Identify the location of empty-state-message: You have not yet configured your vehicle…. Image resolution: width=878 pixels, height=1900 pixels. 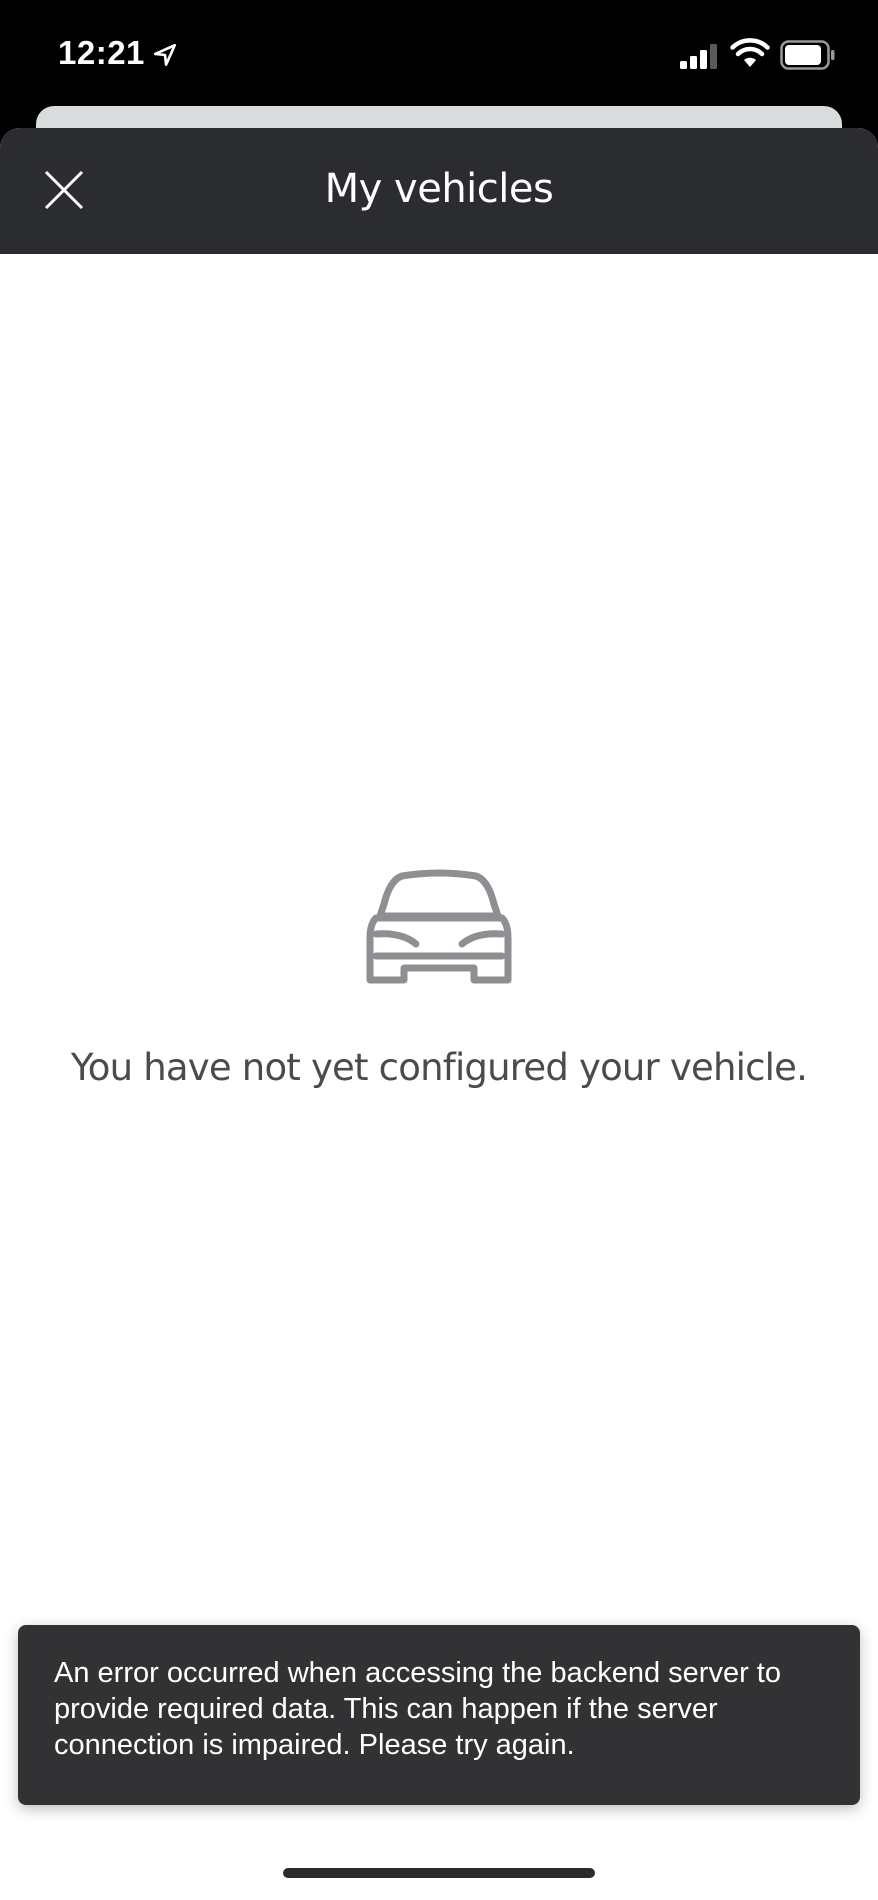
(439, 1067).